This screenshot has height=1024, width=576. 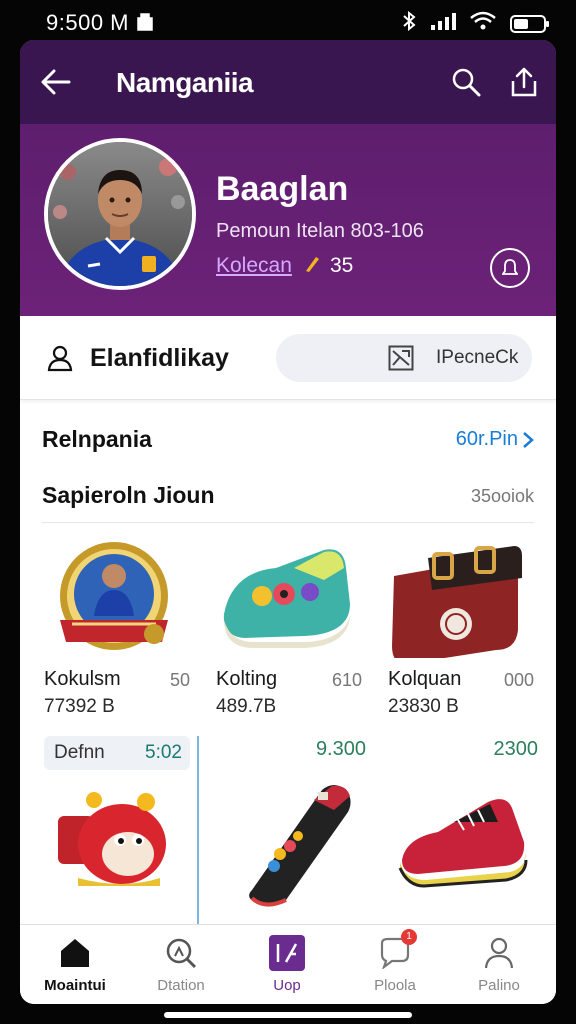 I want to click on tab-search: Dtation, so click(x=181, y=965).